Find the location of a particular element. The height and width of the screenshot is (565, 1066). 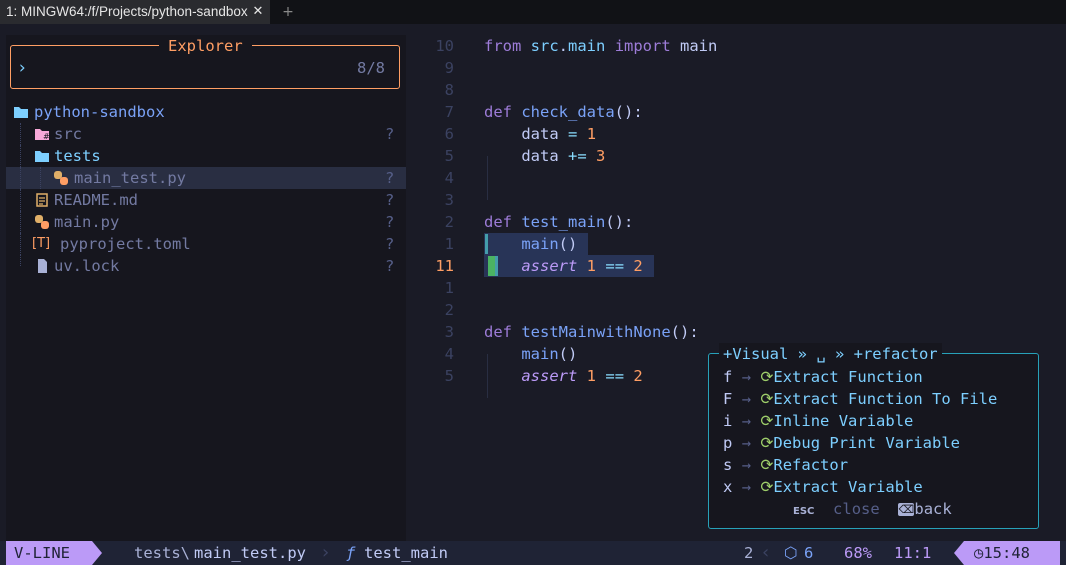

whichkey-item: x → ⟳Extract Variable is located at coordinates (823, 487).